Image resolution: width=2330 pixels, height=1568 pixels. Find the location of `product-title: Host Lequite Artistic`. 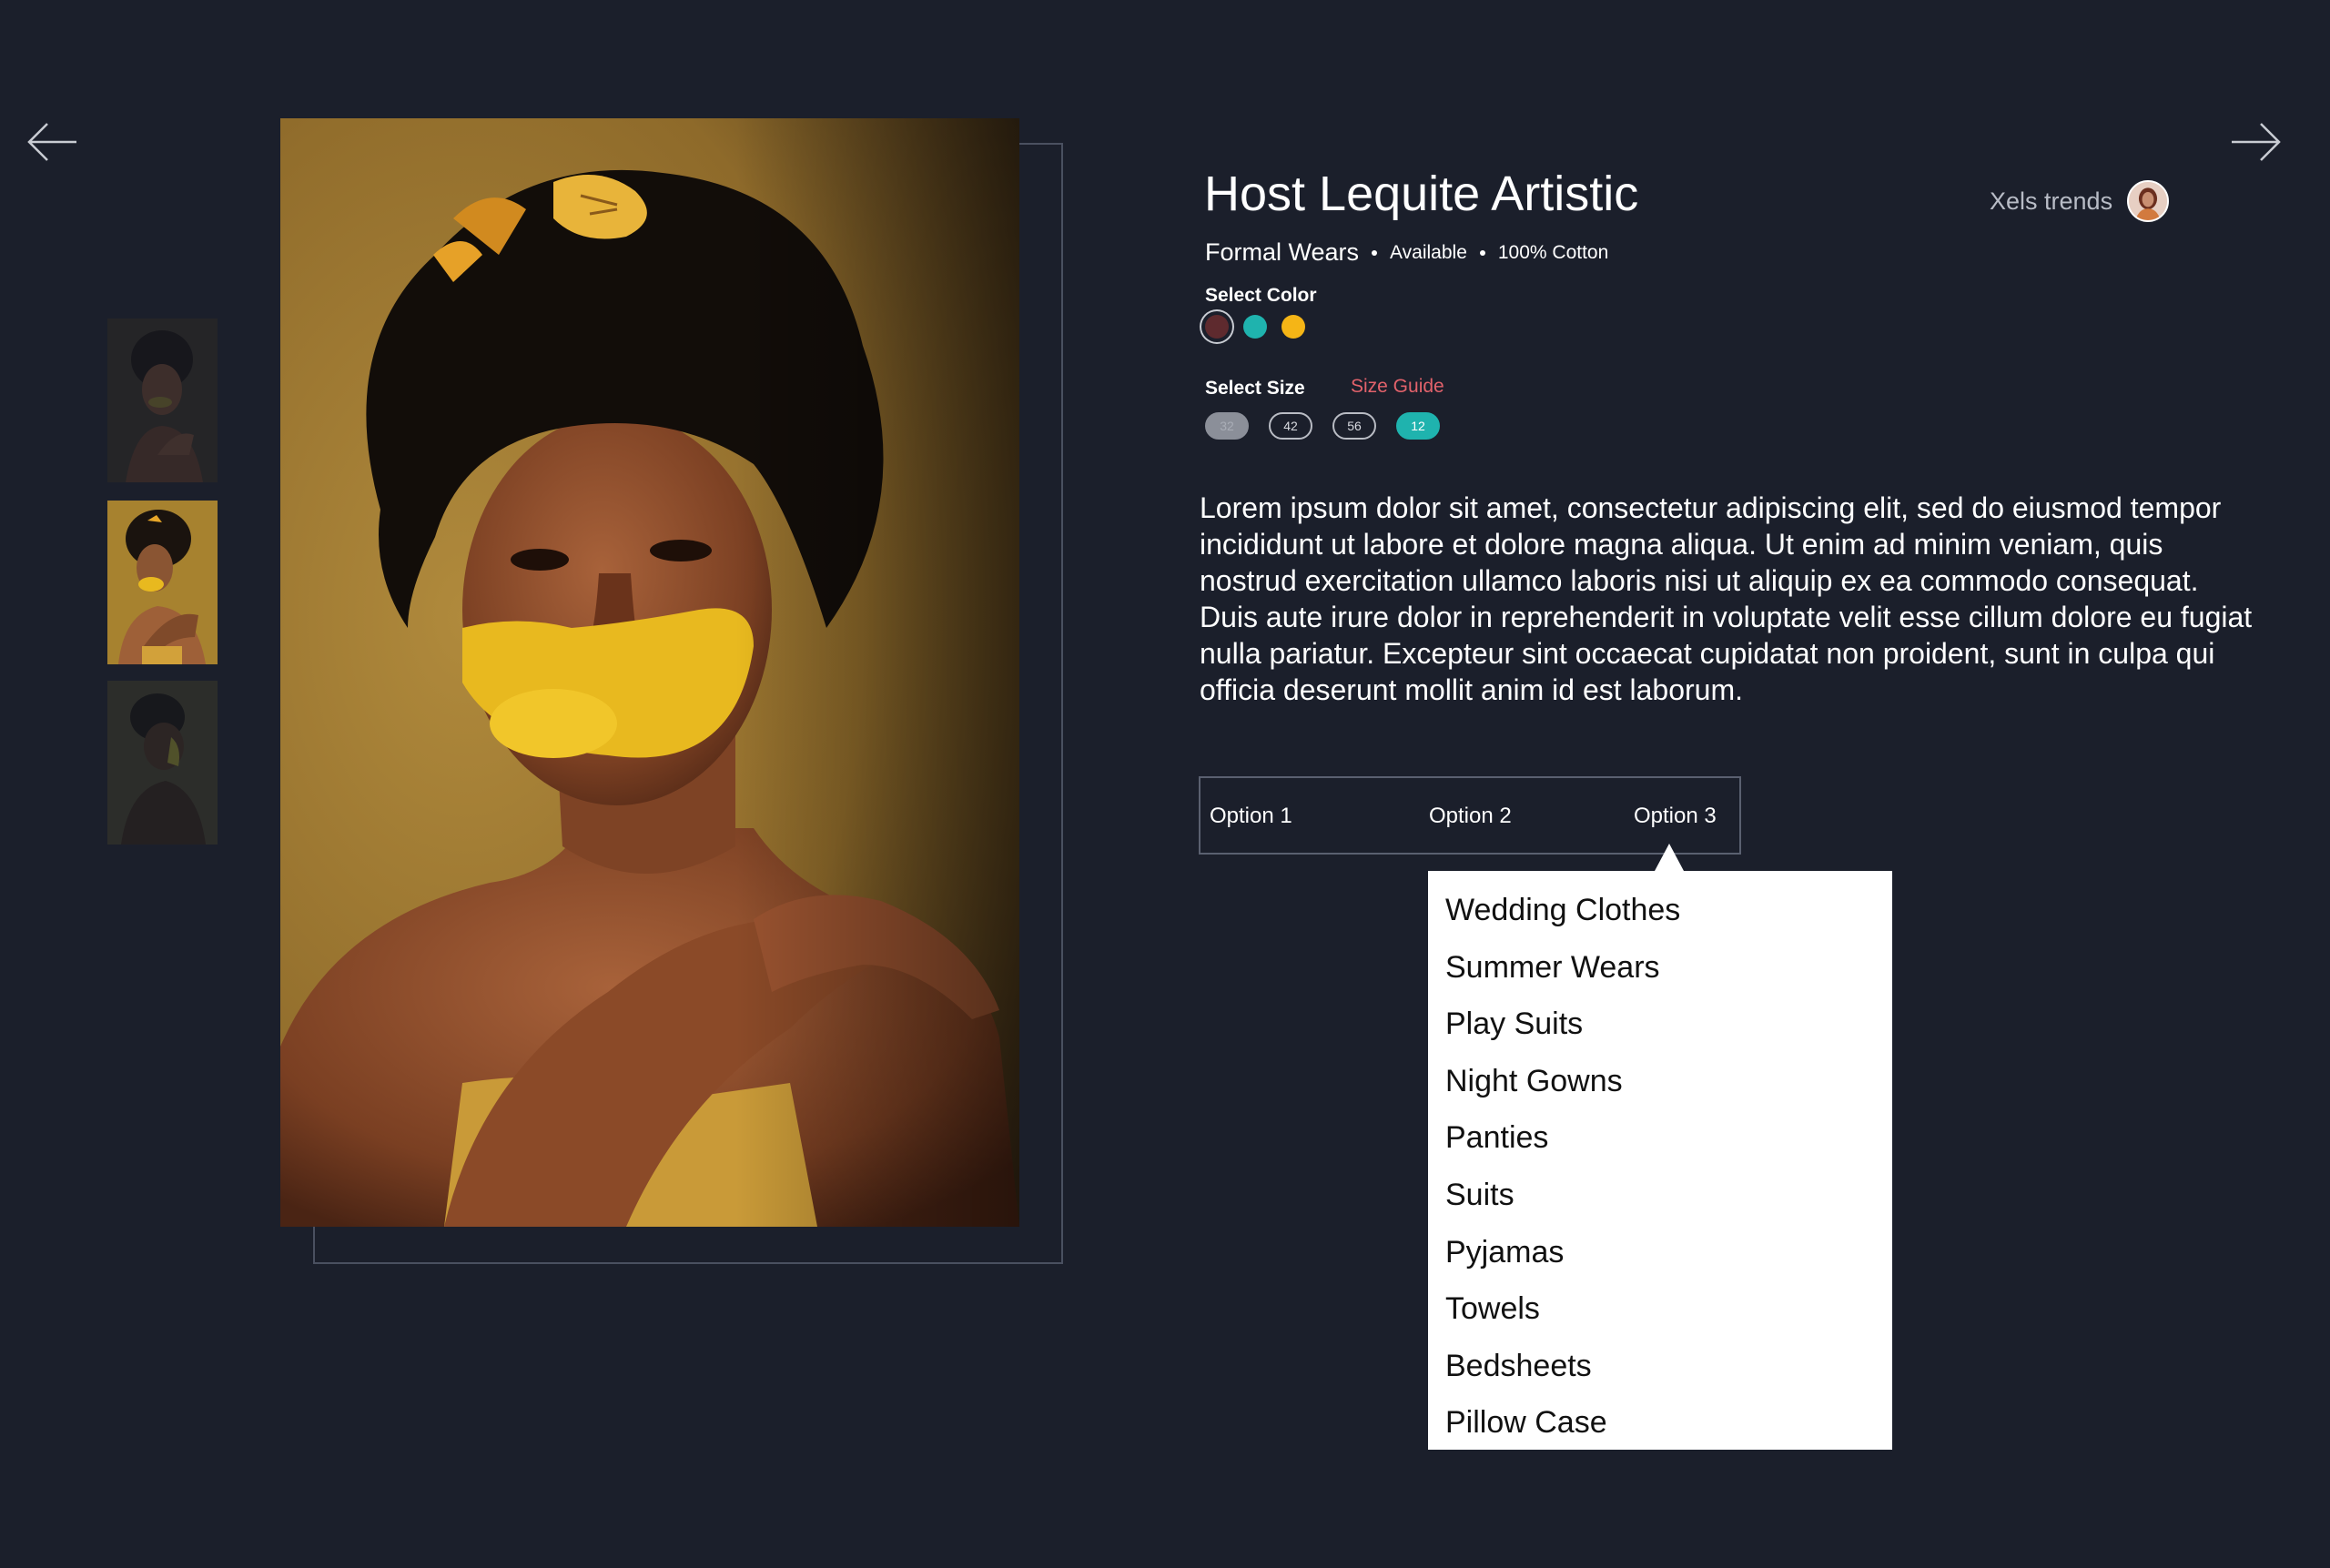

product-title: Host Lequite Artistic is located at coordinates (1421, 194).